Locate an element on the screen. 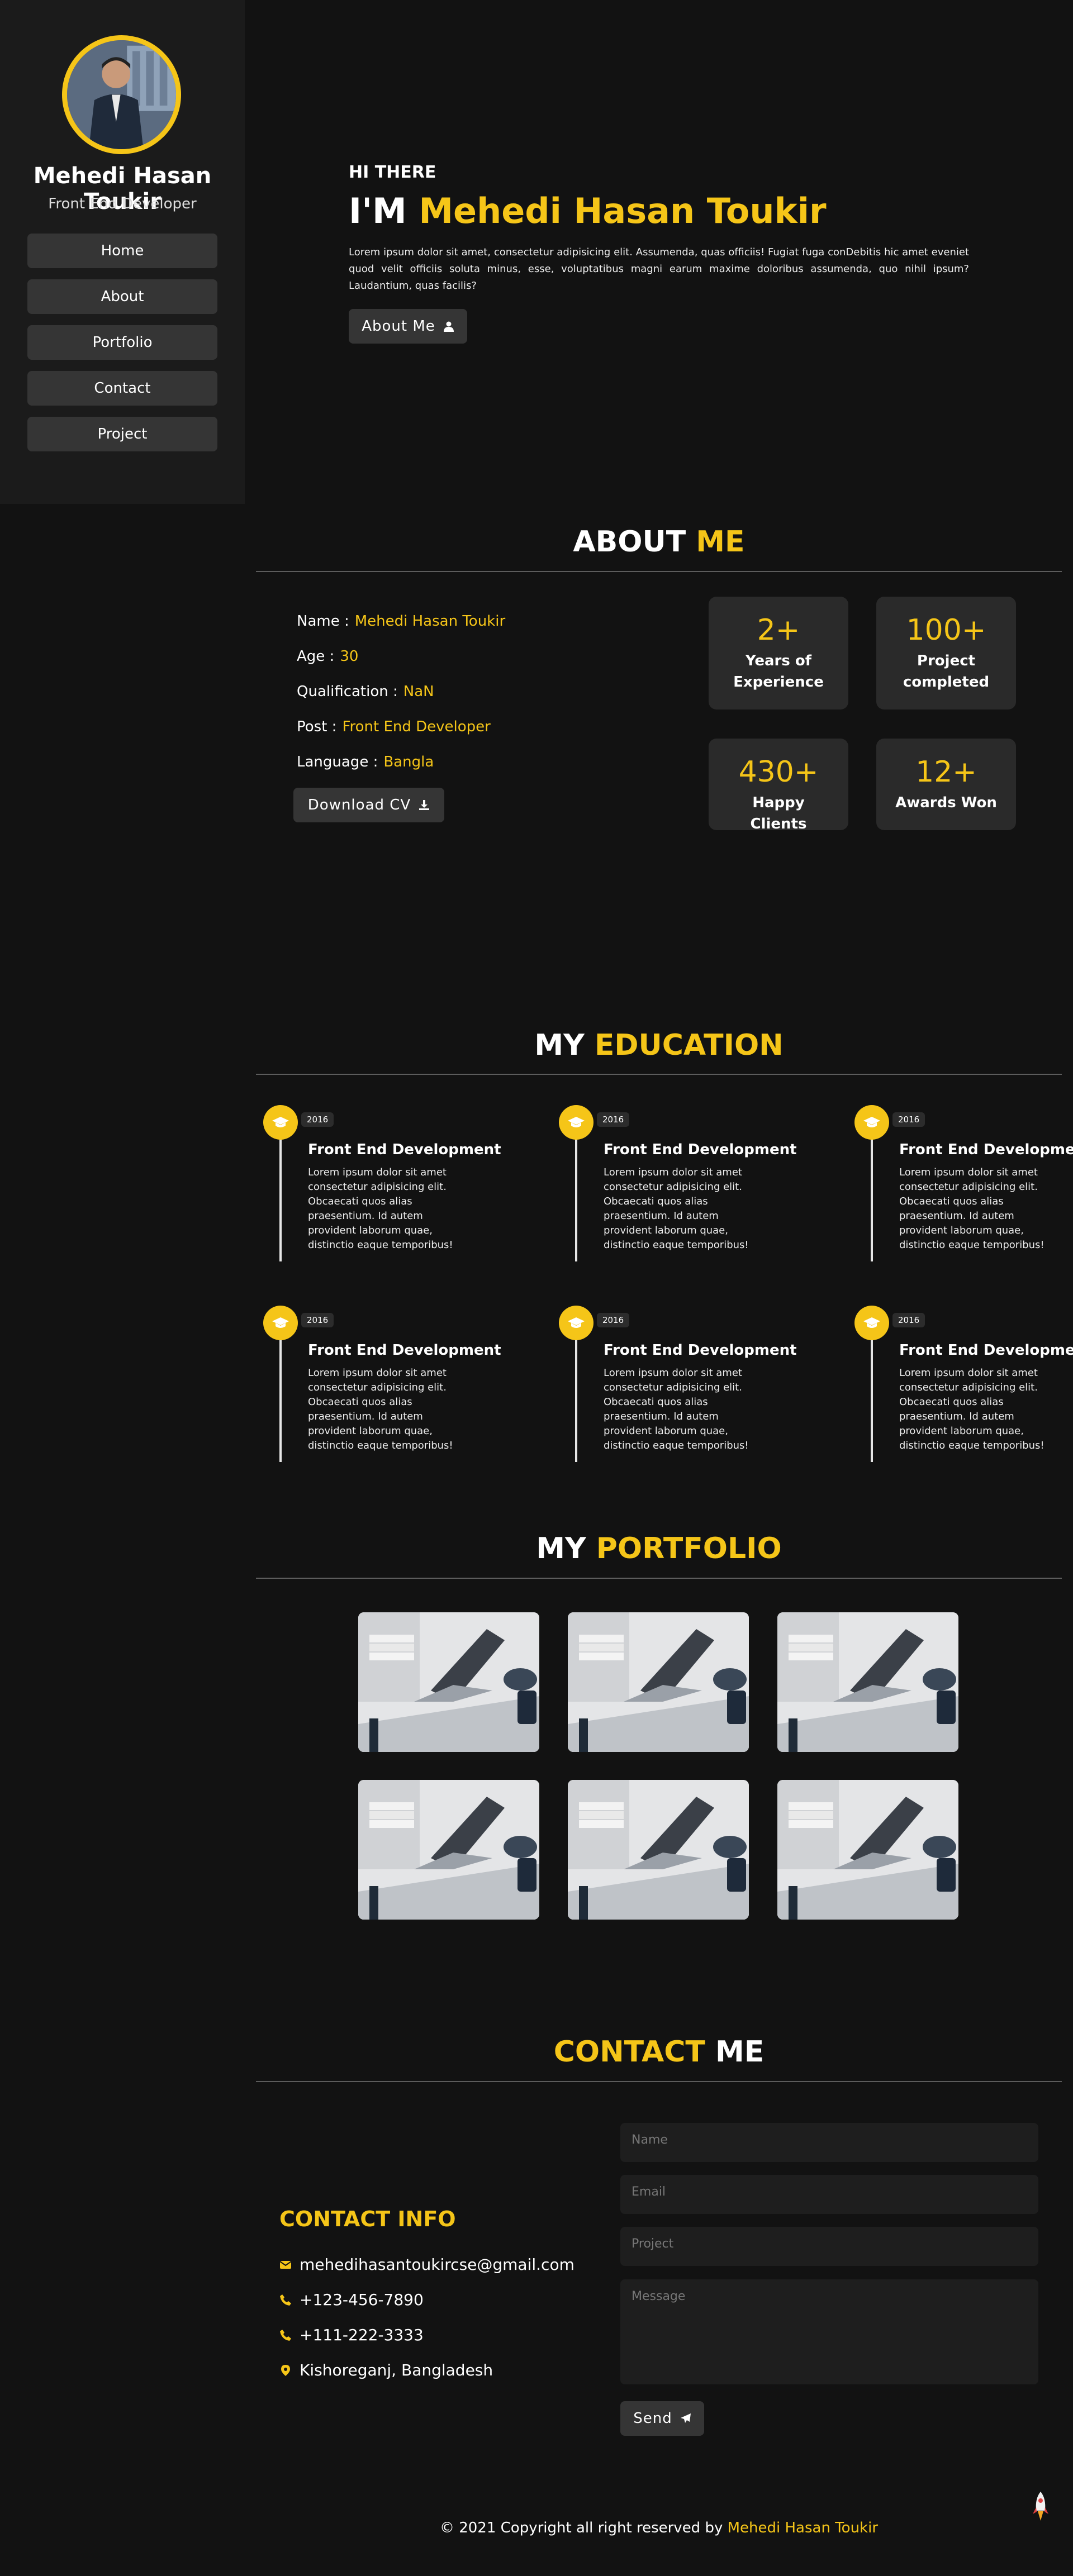 The width and height of the screenshot is (1073, 2576). sidebar-role: Front End Developer is located at coordinates (122, 204).